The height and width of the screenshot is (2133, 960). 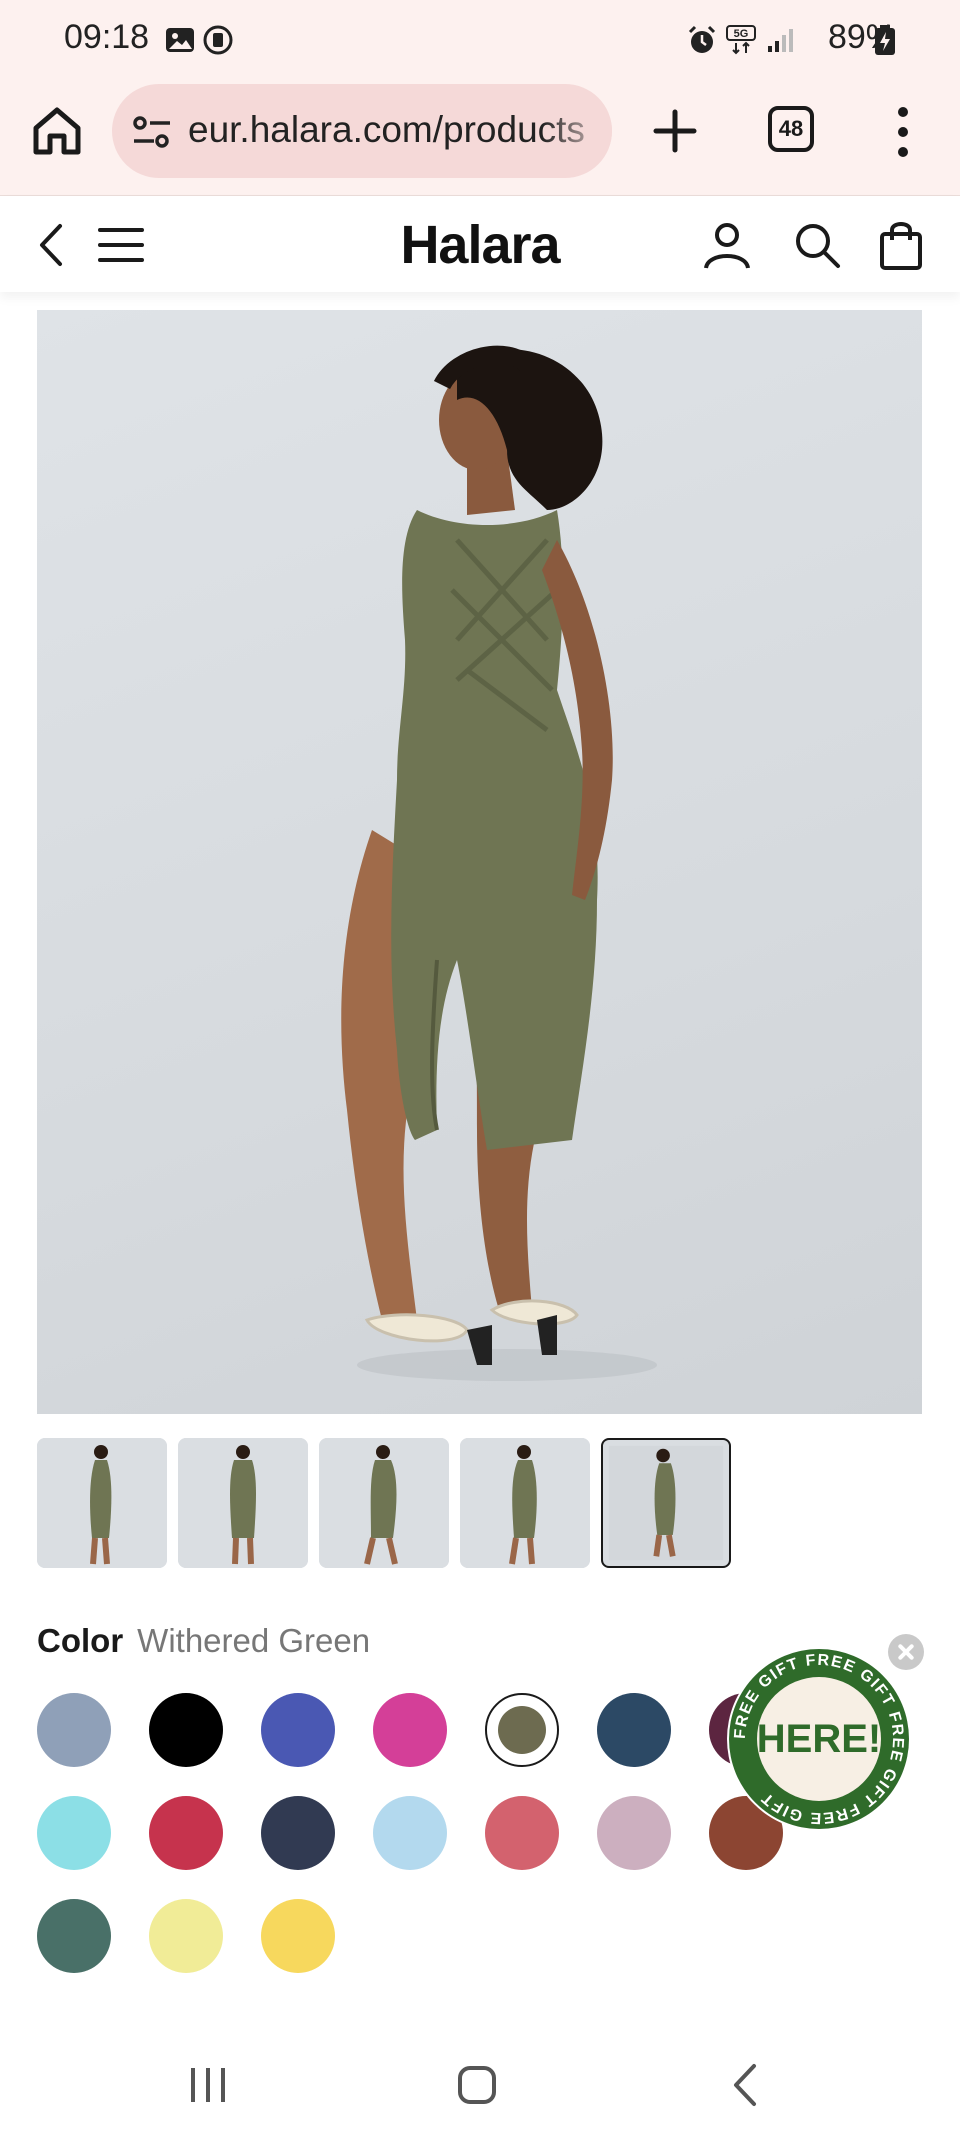 What do you see at coordinates (741, 34) in the screenshot?
I see `svg-text: 5G` at bounding box center [741, 34].